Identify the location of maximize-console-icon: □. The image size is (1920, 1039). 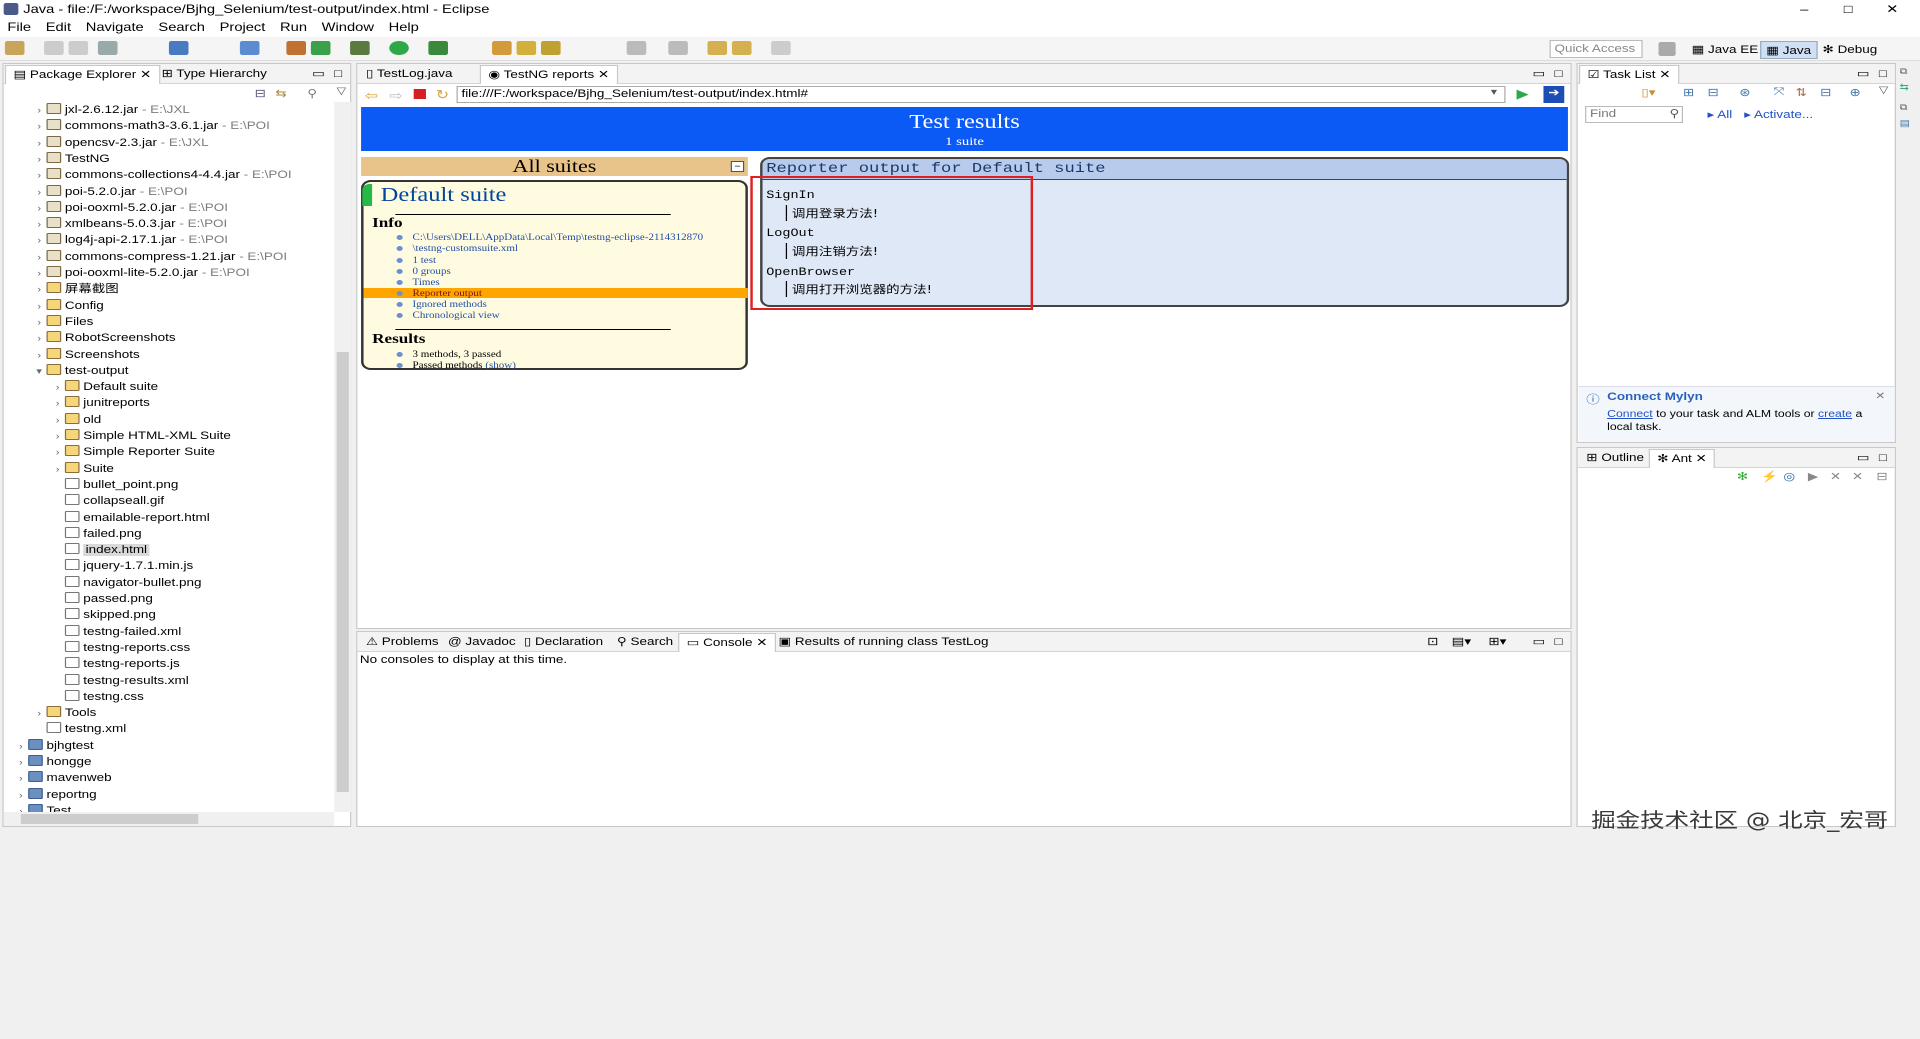
(1558, 642).